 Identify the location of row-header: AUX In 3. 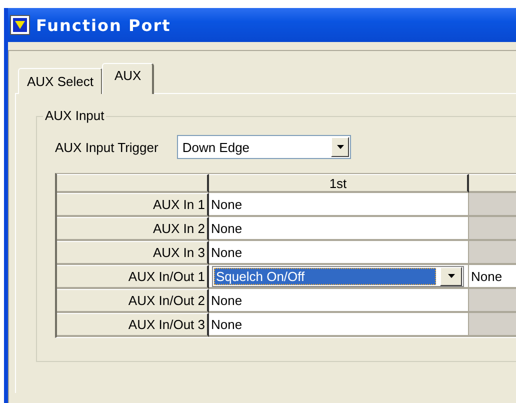
(133, 253).